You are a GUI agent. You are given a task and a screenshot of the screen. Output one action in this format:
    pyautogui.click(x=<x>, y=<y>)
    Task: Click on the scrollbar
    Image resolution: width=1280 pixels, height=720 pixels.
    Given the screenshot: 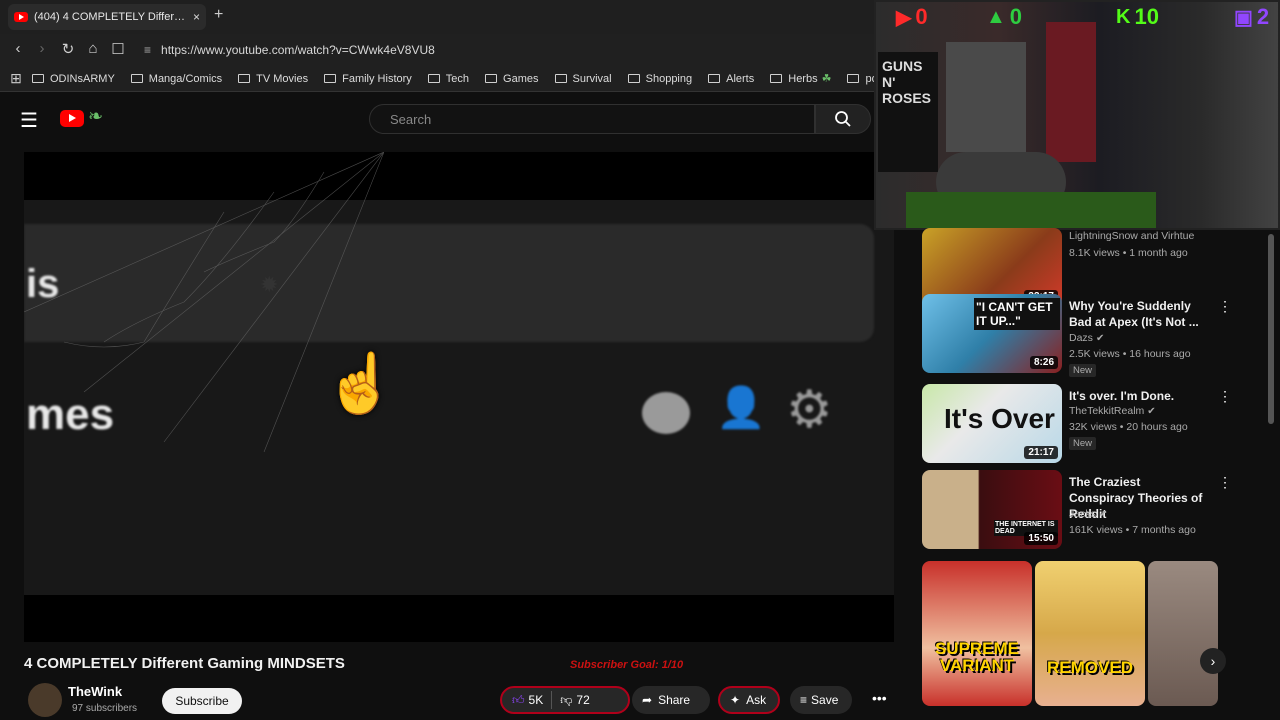 What is the action you would take?
    pyautogui.click(x=1271, y=329)
    